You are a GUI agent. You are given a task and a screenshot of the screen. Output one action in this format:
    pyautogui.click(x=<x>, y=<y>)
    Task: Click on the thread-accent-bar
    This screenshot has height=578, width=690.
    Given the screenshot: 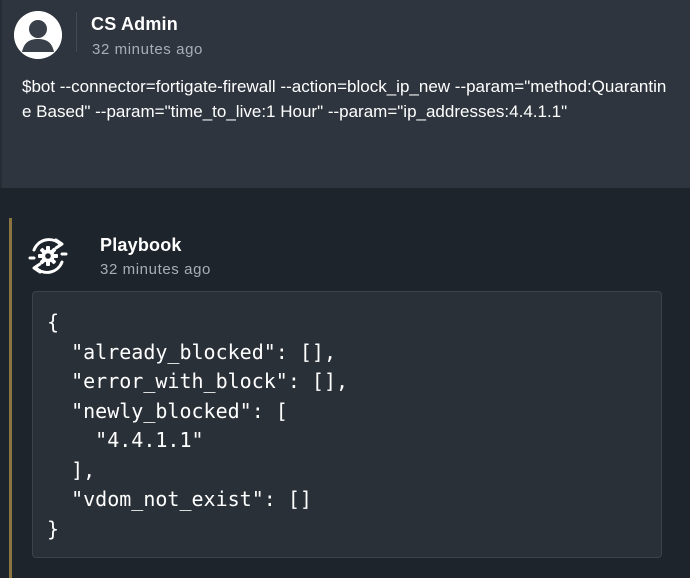 What is the action you would take?
    pyautogui.click(x=10, y=398)
    